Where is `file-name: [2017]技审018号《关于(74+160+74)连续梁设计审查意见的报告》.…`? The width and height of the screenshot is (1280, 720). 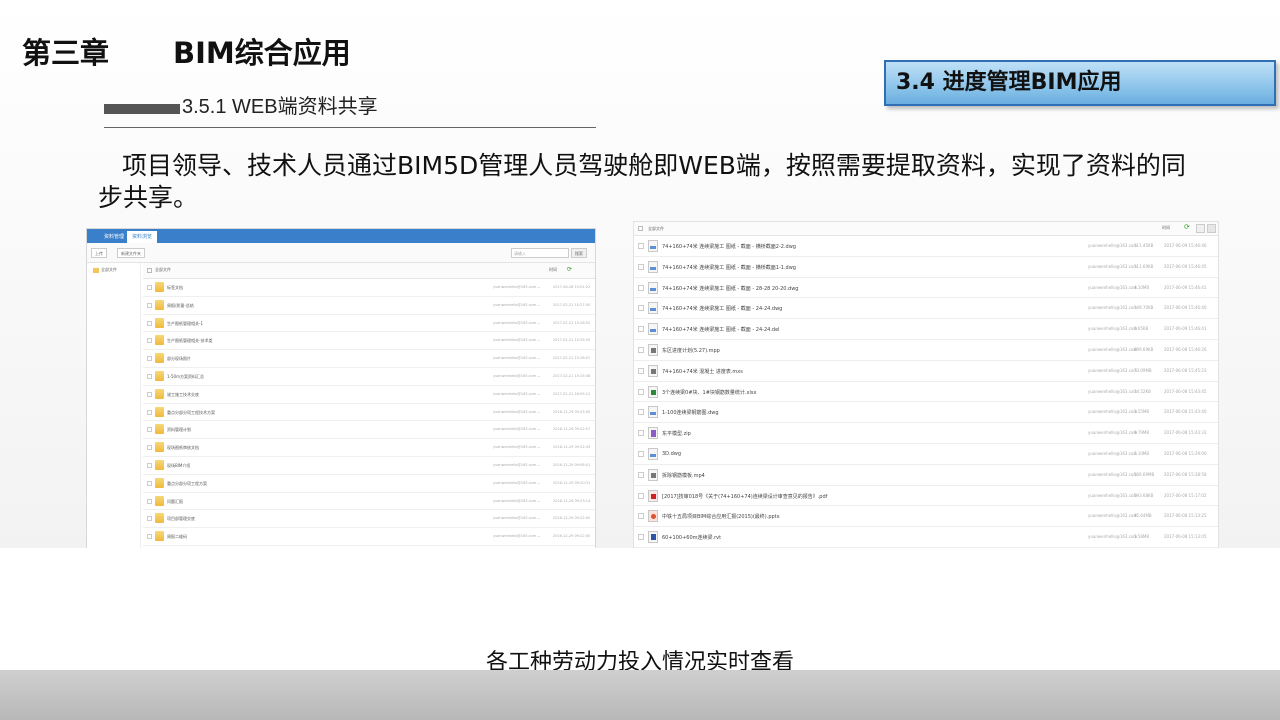 file-name: [2017]技审018号《关于(74+160+74)连续梁设计审查意见的报告》.… is located at coordinates (744, 496).